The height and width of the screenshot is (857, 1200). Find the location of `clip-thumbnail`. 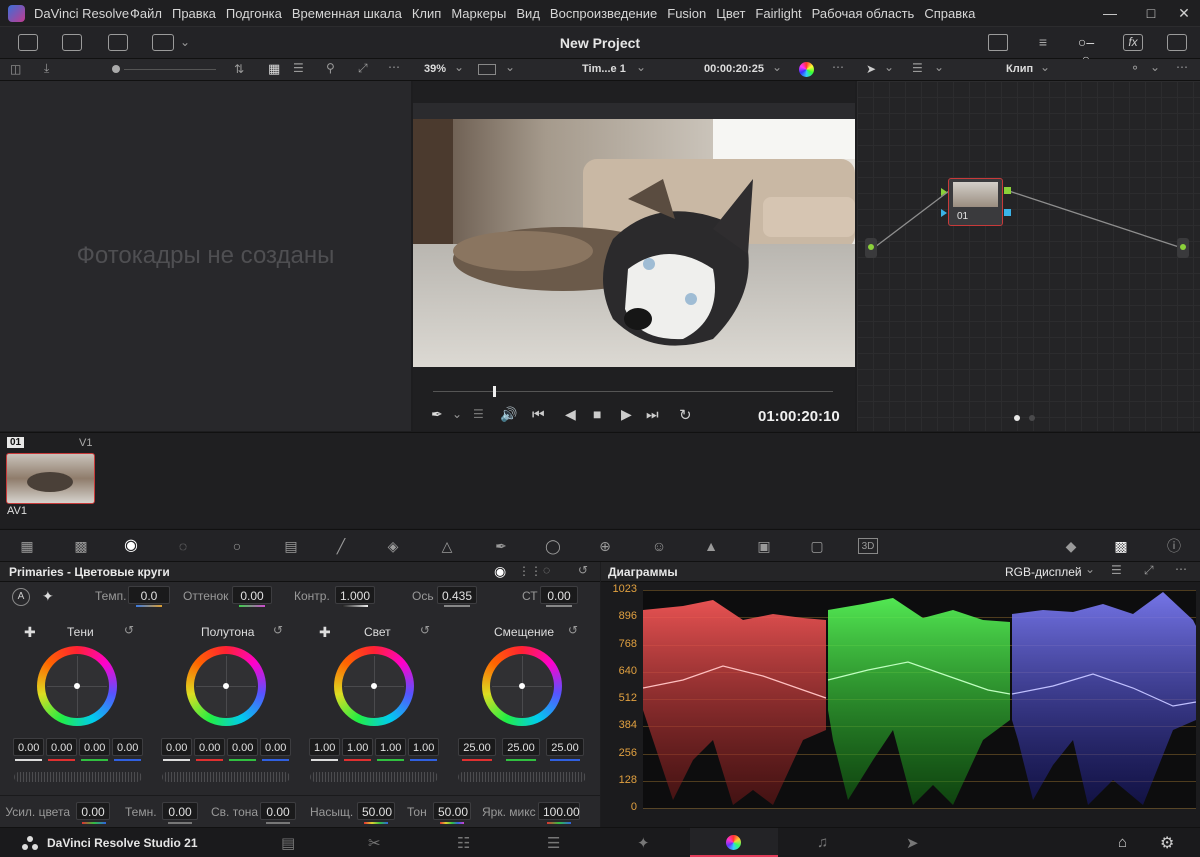

clip-thumbnail is located at coordinates (50, 478).